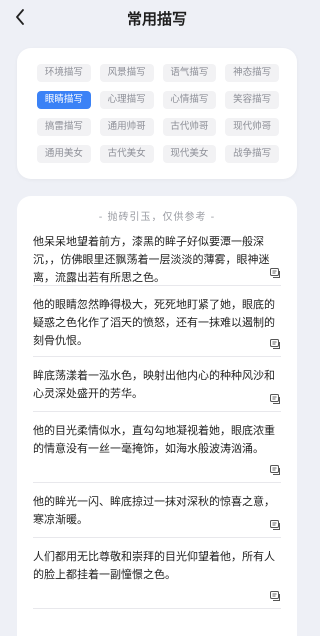  Describe the element at coordinates (157, 217) in the screenshot. I see `reference-note: - 抛砖引玉，仅供参考 -` at that location.